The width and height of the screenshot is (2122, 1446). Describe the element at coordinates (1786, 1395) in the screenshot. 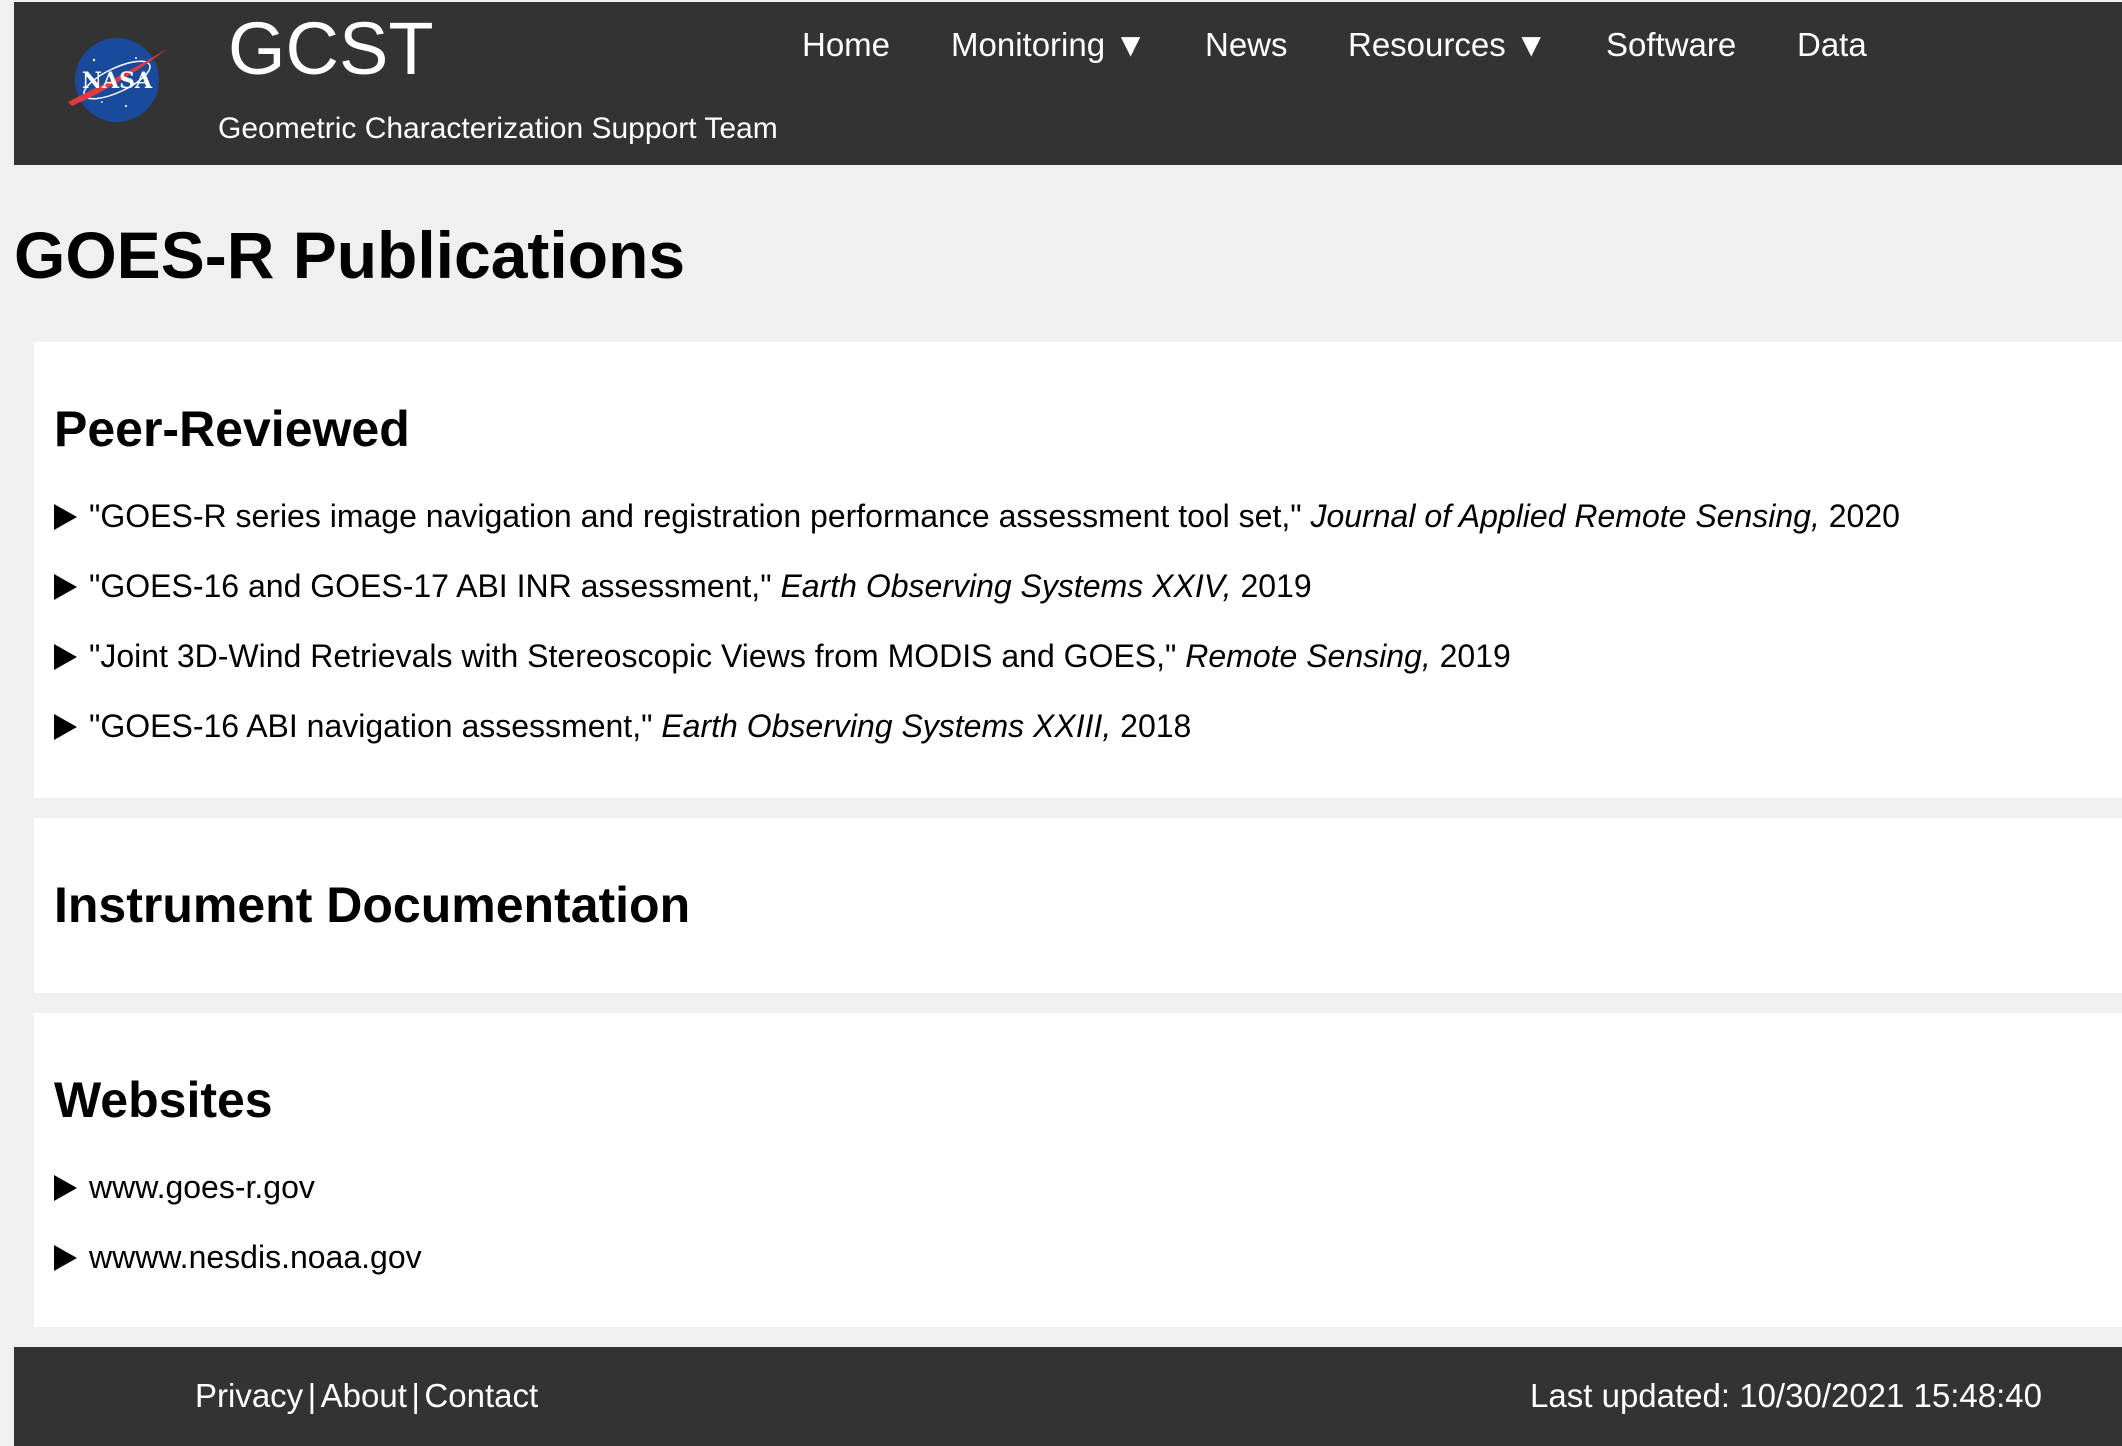

I see `last-updated: Last updated: 10/30/2021 15:48:40` at that location.